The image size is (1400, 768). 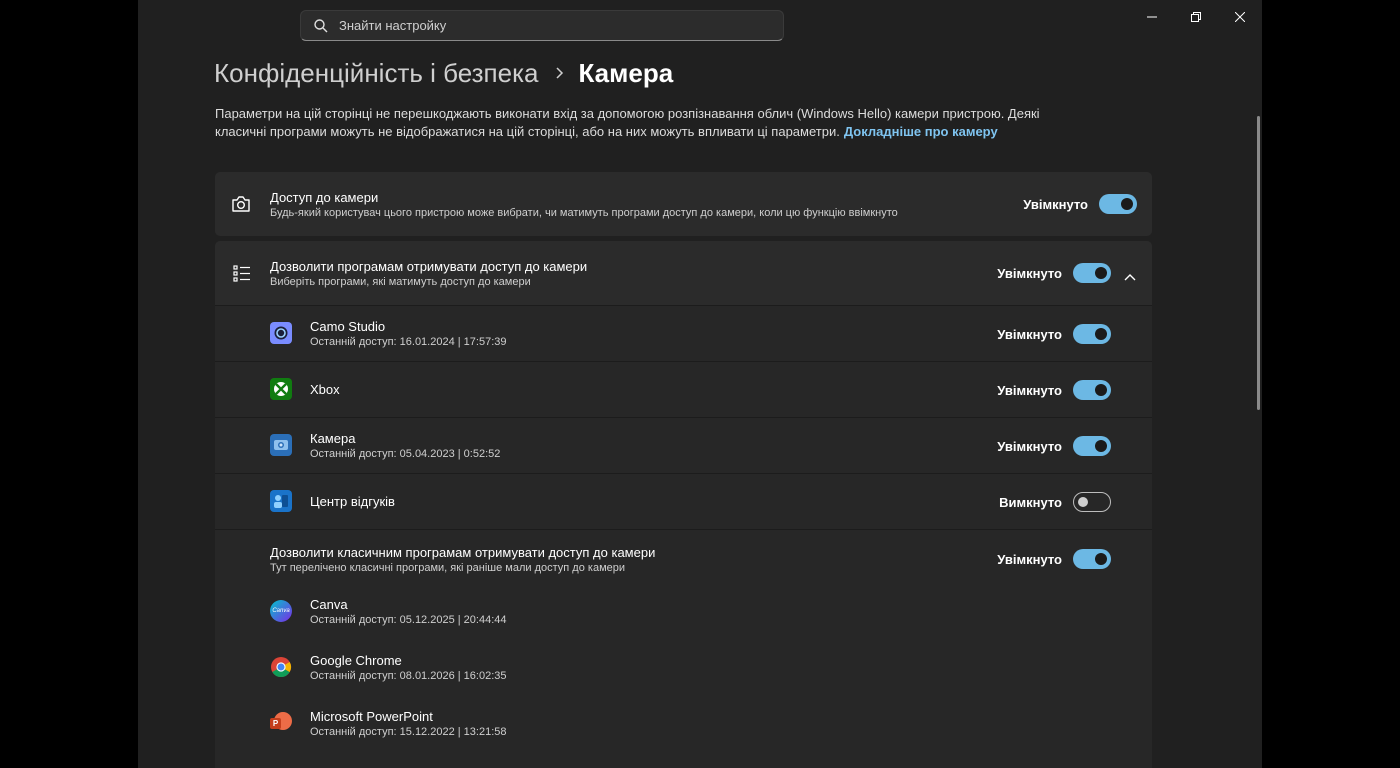 What do you see at coordinates (1092, 273) in the screenshot?
I see `apps-access-toggle` at bounding box center [1092, 273].